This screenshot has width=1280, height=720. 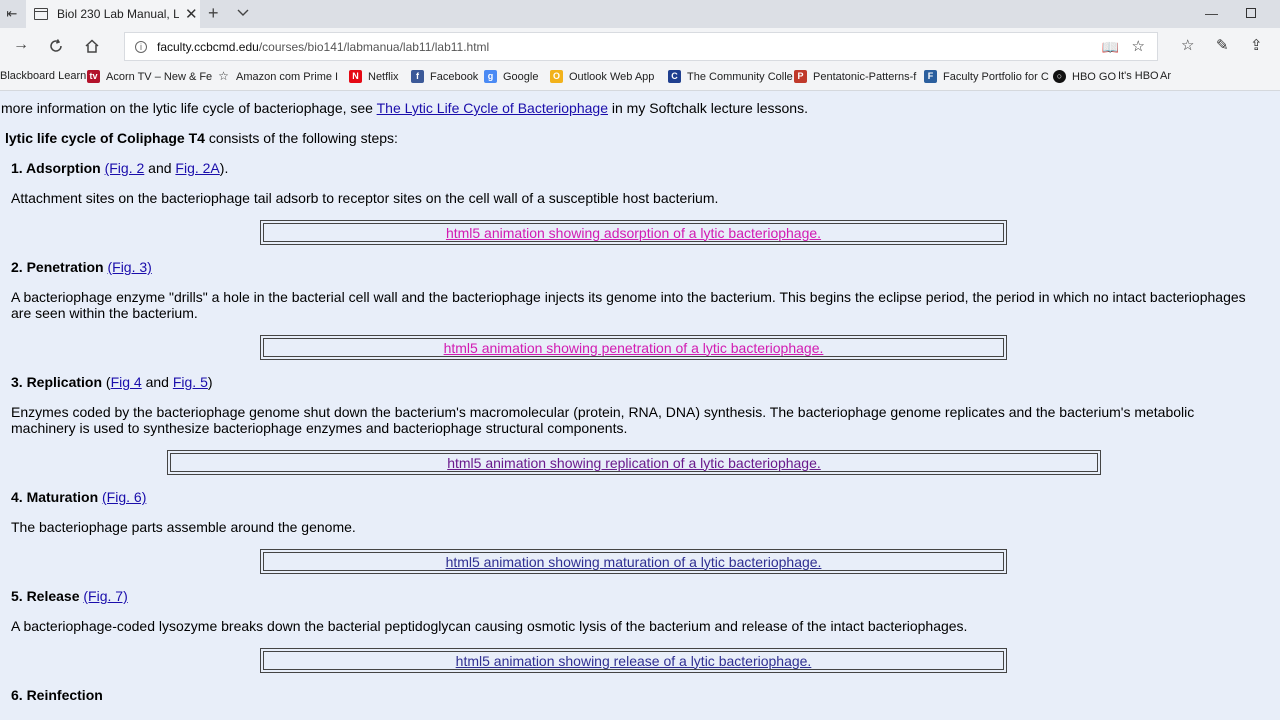 I want to click on chevron-down-icon, so click(x=243, y=12).